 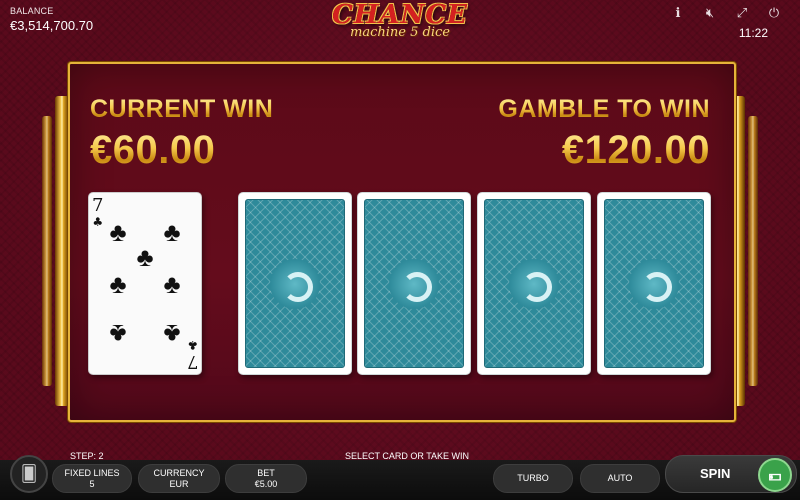 What do you see at coordinates (62, 251) in the screenshot?
I see `frame-pillar-left` at bounding box center [62, 251].